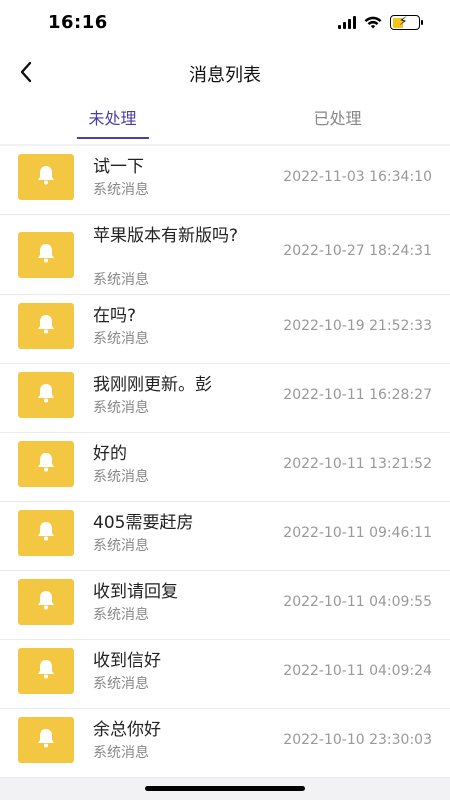 The width and height of the screenshot is (450, 800). I want to click on status-icons: ⚡, so click(380, 22).